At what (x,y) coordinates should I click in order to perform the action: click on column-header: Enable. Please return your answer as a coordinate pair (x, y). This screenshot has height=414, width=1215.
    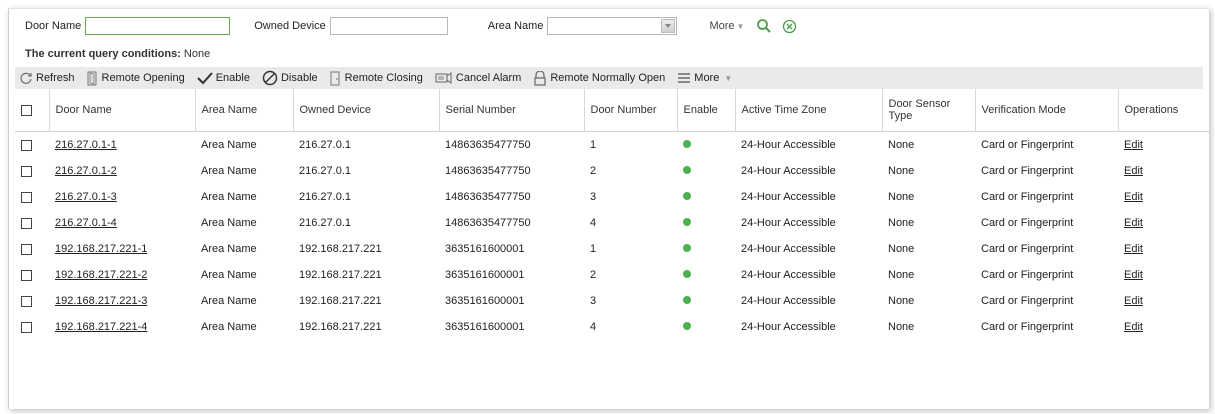
    Looking at the image, I should click on (706, 110).